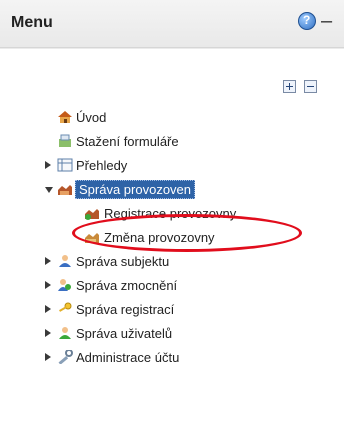 This screenshot has height=431, width=344. Describe the element at coordinates (65, 140) in the screenshot. I see `download-form-icon` at that location.